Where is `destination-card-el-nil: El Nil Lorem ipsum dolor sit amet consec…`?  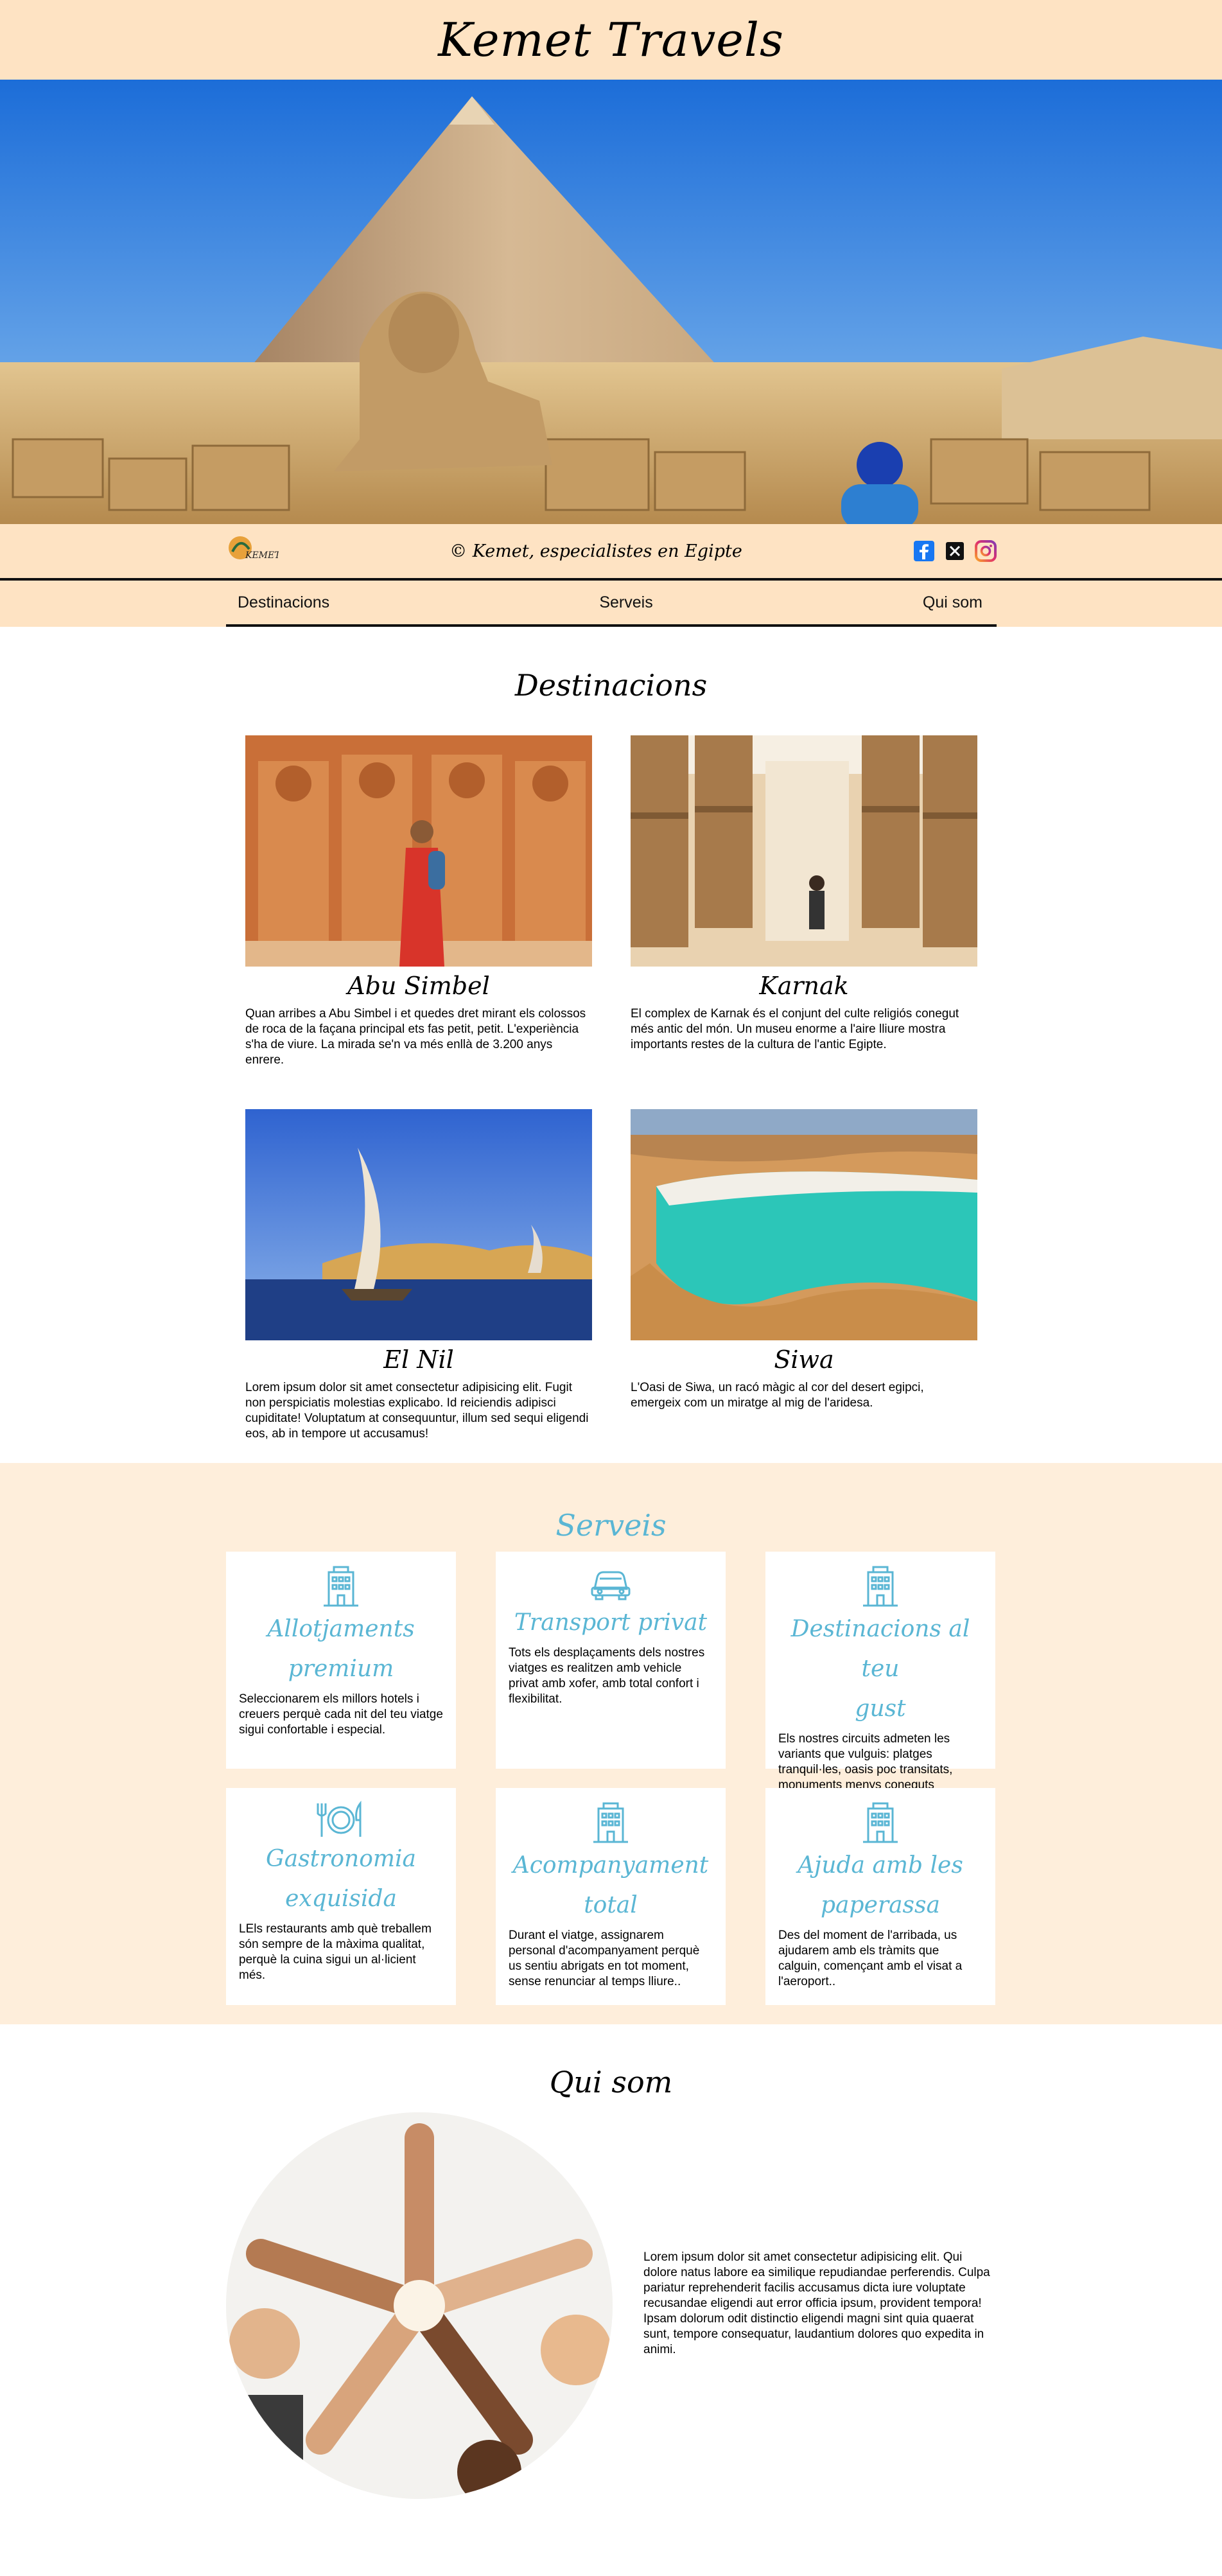 destination-card-el-nil: El Nil Lorem ipsum dolor sit amet consec… is located at coordinates (419, 1275).